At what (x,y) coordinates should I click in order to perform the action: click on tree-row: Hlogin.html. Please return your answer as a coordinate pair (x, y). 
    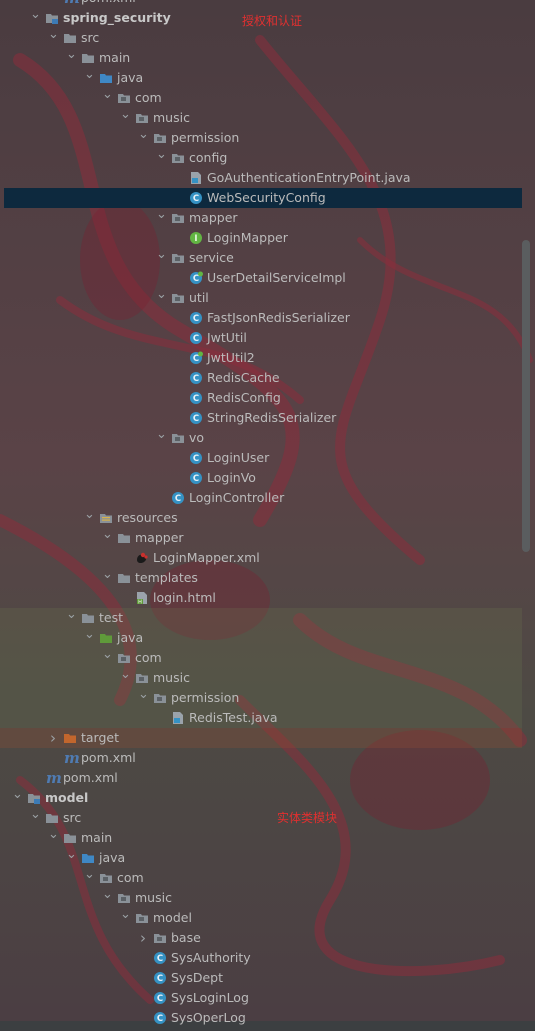
    Looking at the image, I should click on (261, 598).